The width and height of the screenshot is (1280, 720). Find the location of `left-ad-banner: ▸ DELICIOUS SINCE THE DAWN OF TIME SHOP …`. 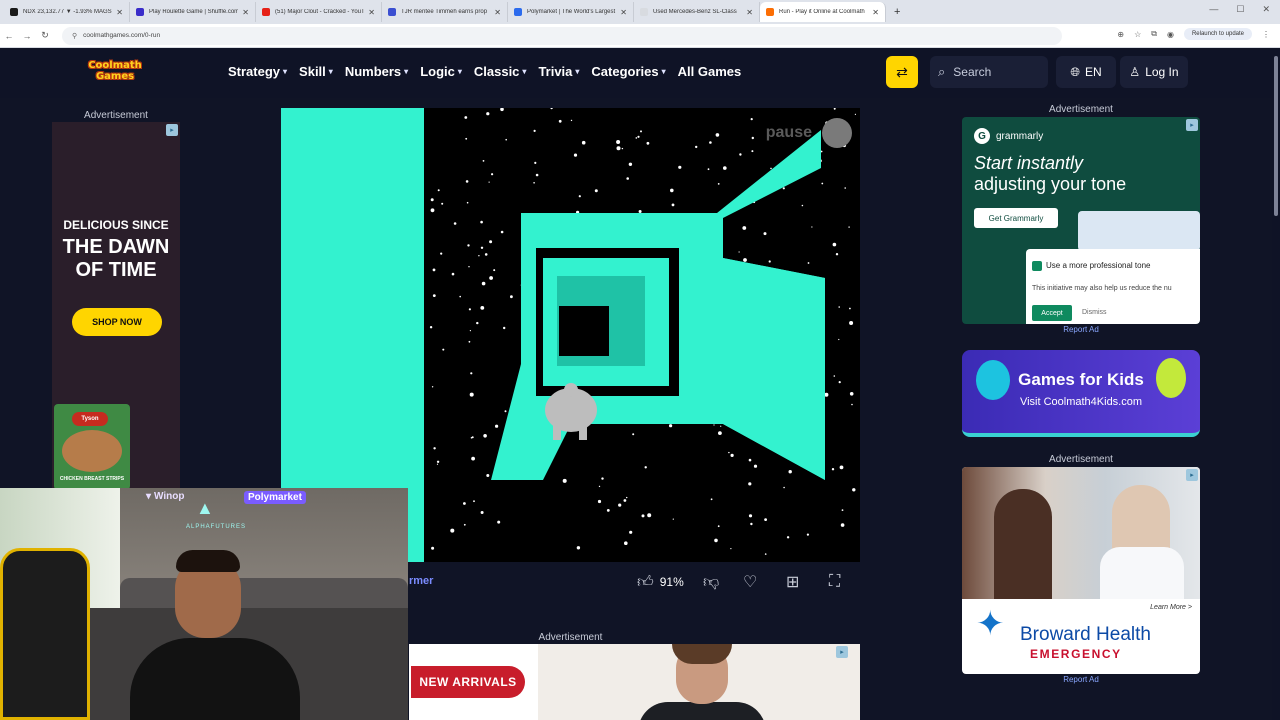

left-ad-banner: ▸ DELICIOUS SINCE THE DAWN OF TIME SHOP … is located at coordinates (116, 306).